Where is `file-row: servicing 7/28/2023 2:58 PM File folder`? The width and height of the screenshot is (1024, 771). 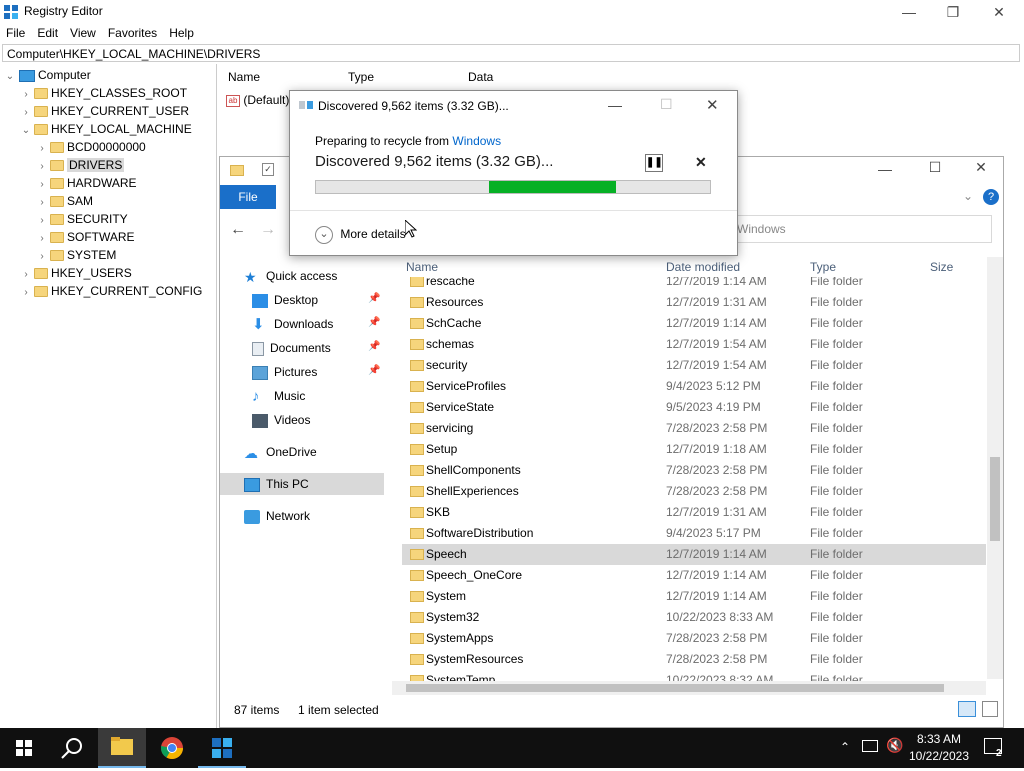
file-row: servicing 7/28/2023 2:58 PM File folder is located at coordinates (694, 428).